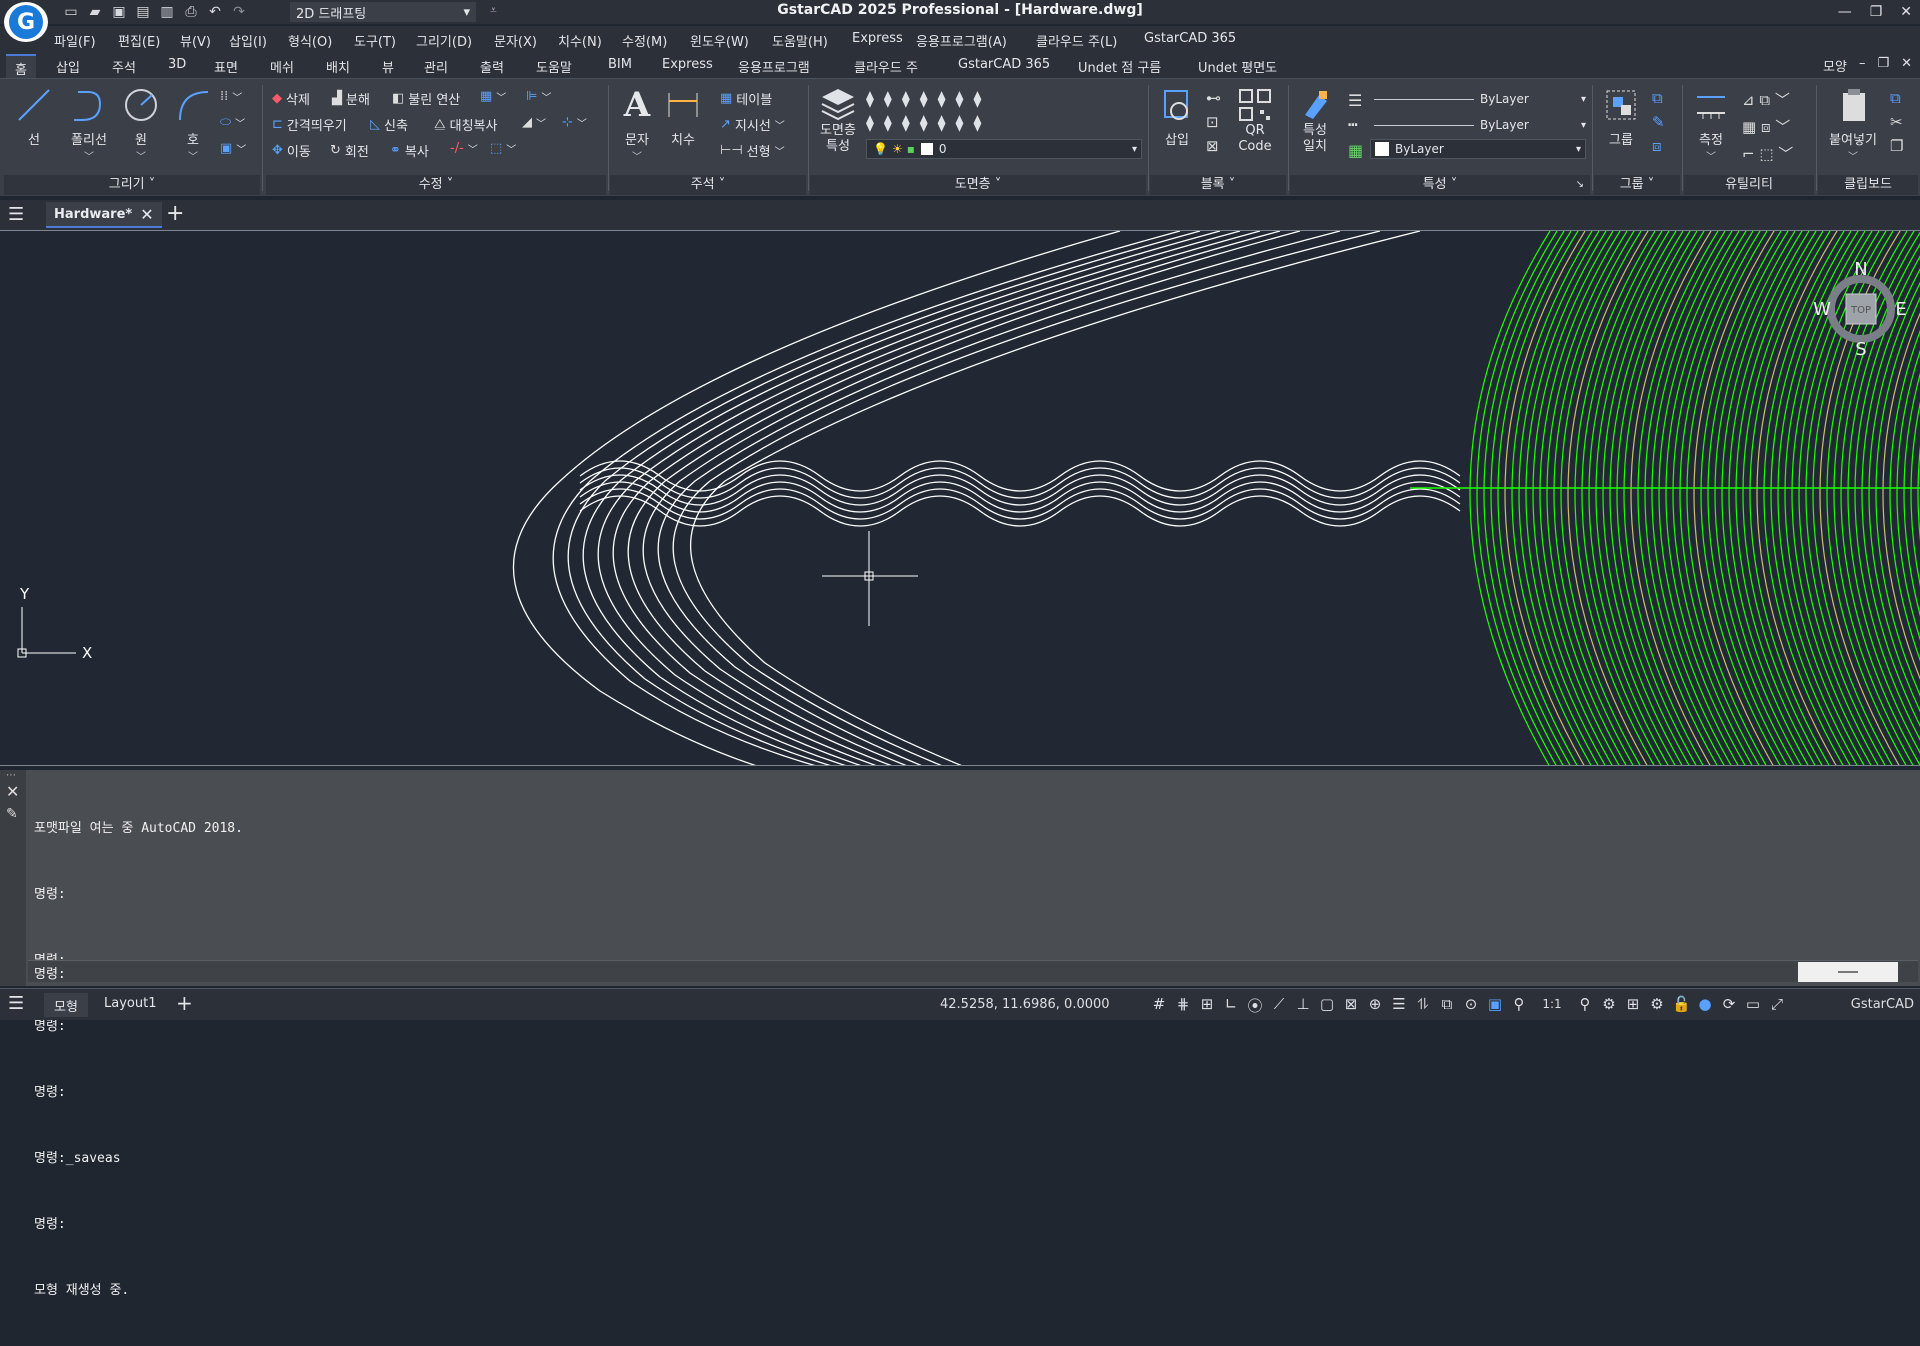 This screenshot has width=1920, height=1346. I want to click on clean-screen-icon: ▭, so click(1753, 1005).